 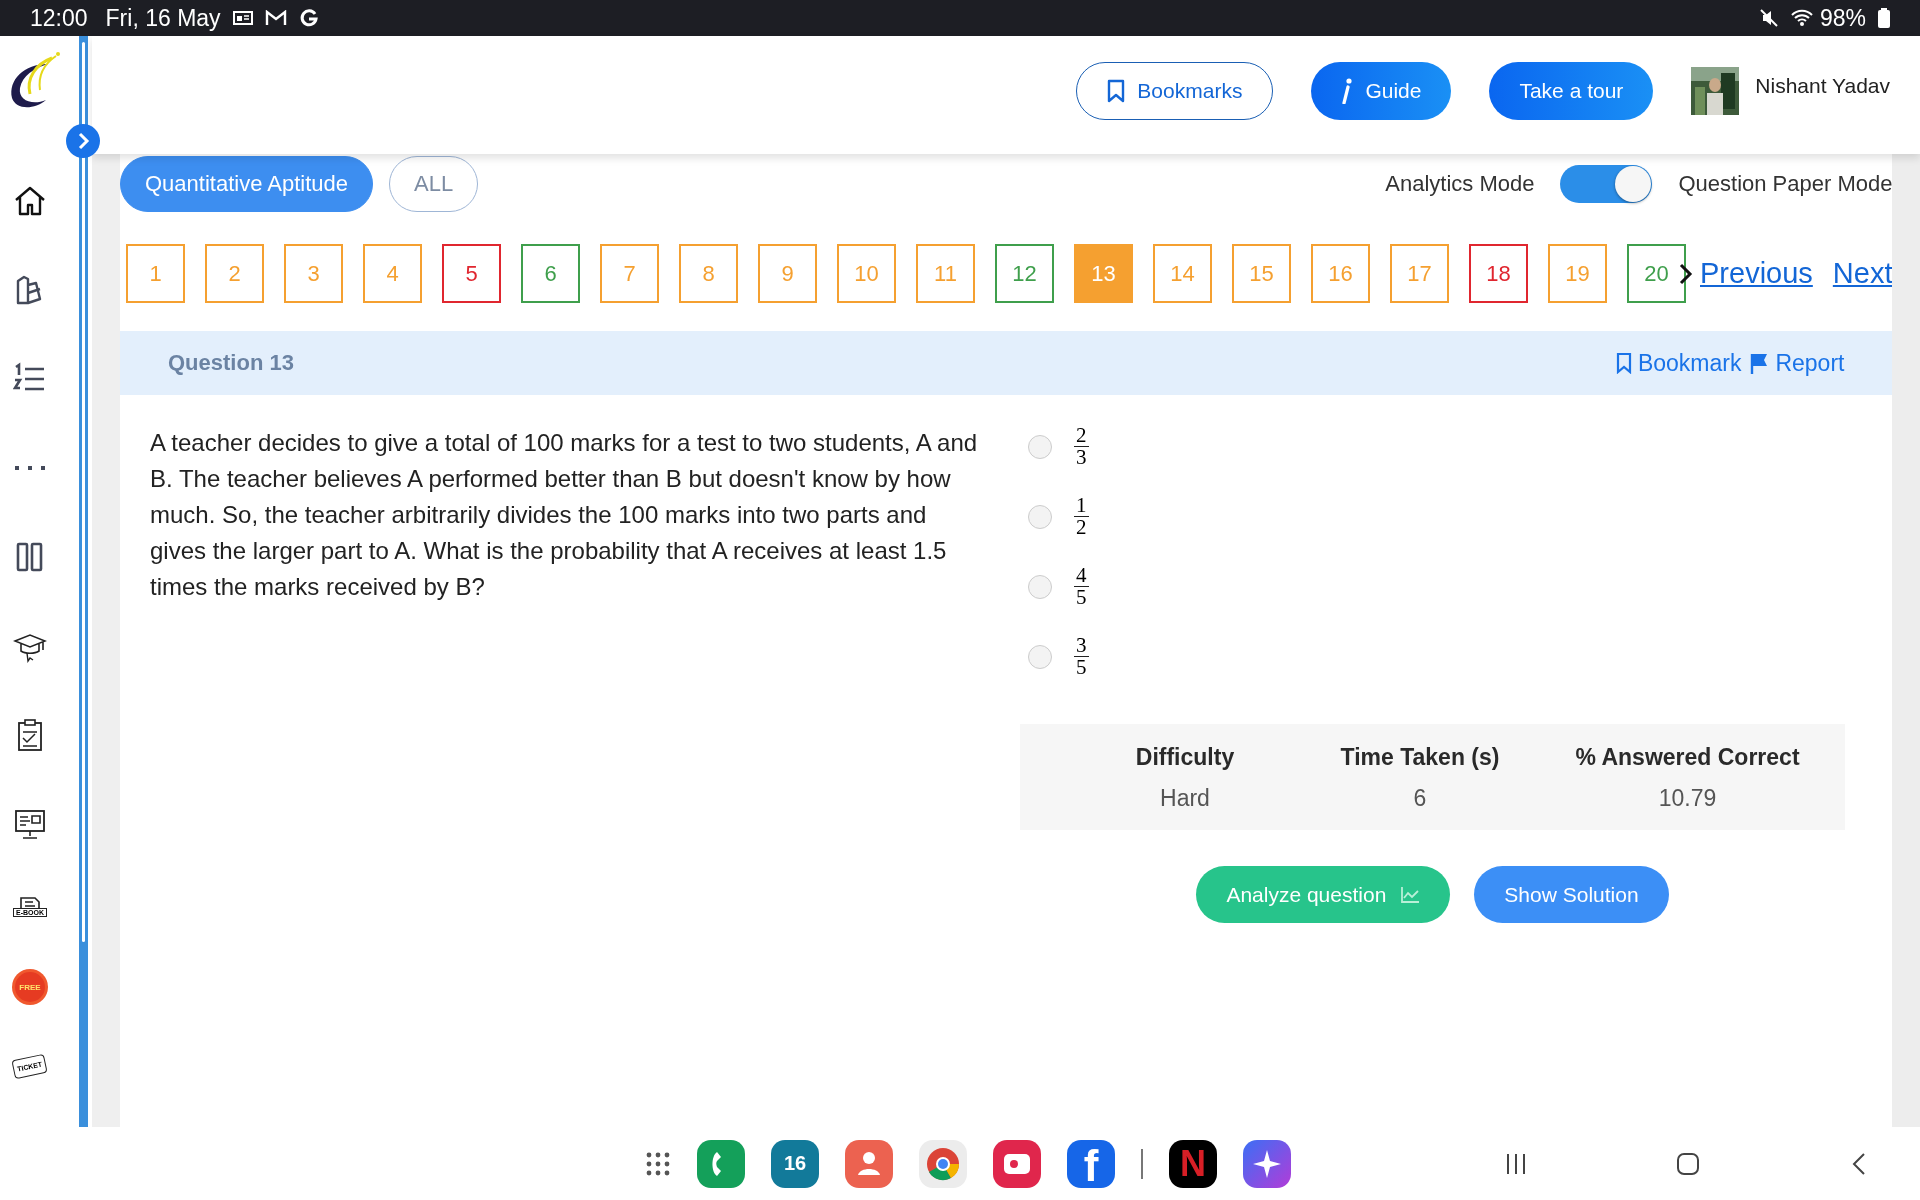 What do you see at coordinates (1785, 184) in the screenshot?
I see `mode-label: Question Paper Mode` at bounding box center [1785, 184].